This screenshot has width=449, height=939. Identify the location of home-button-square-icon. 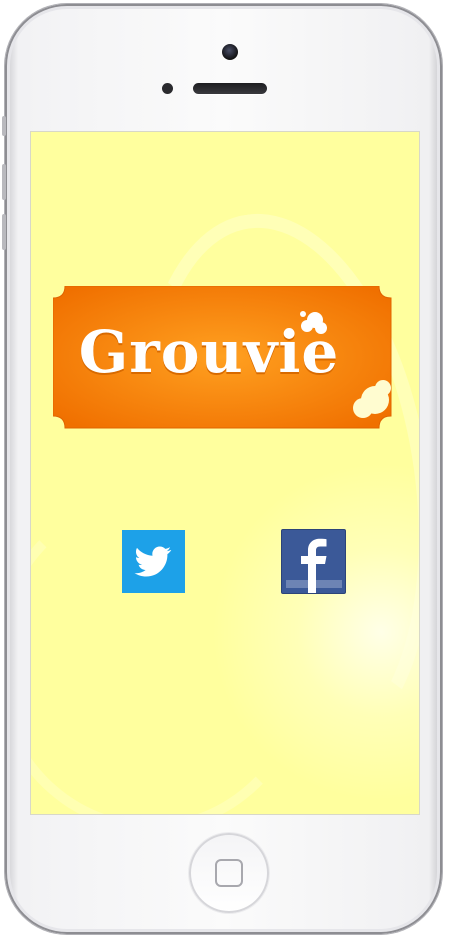
(229, 873).